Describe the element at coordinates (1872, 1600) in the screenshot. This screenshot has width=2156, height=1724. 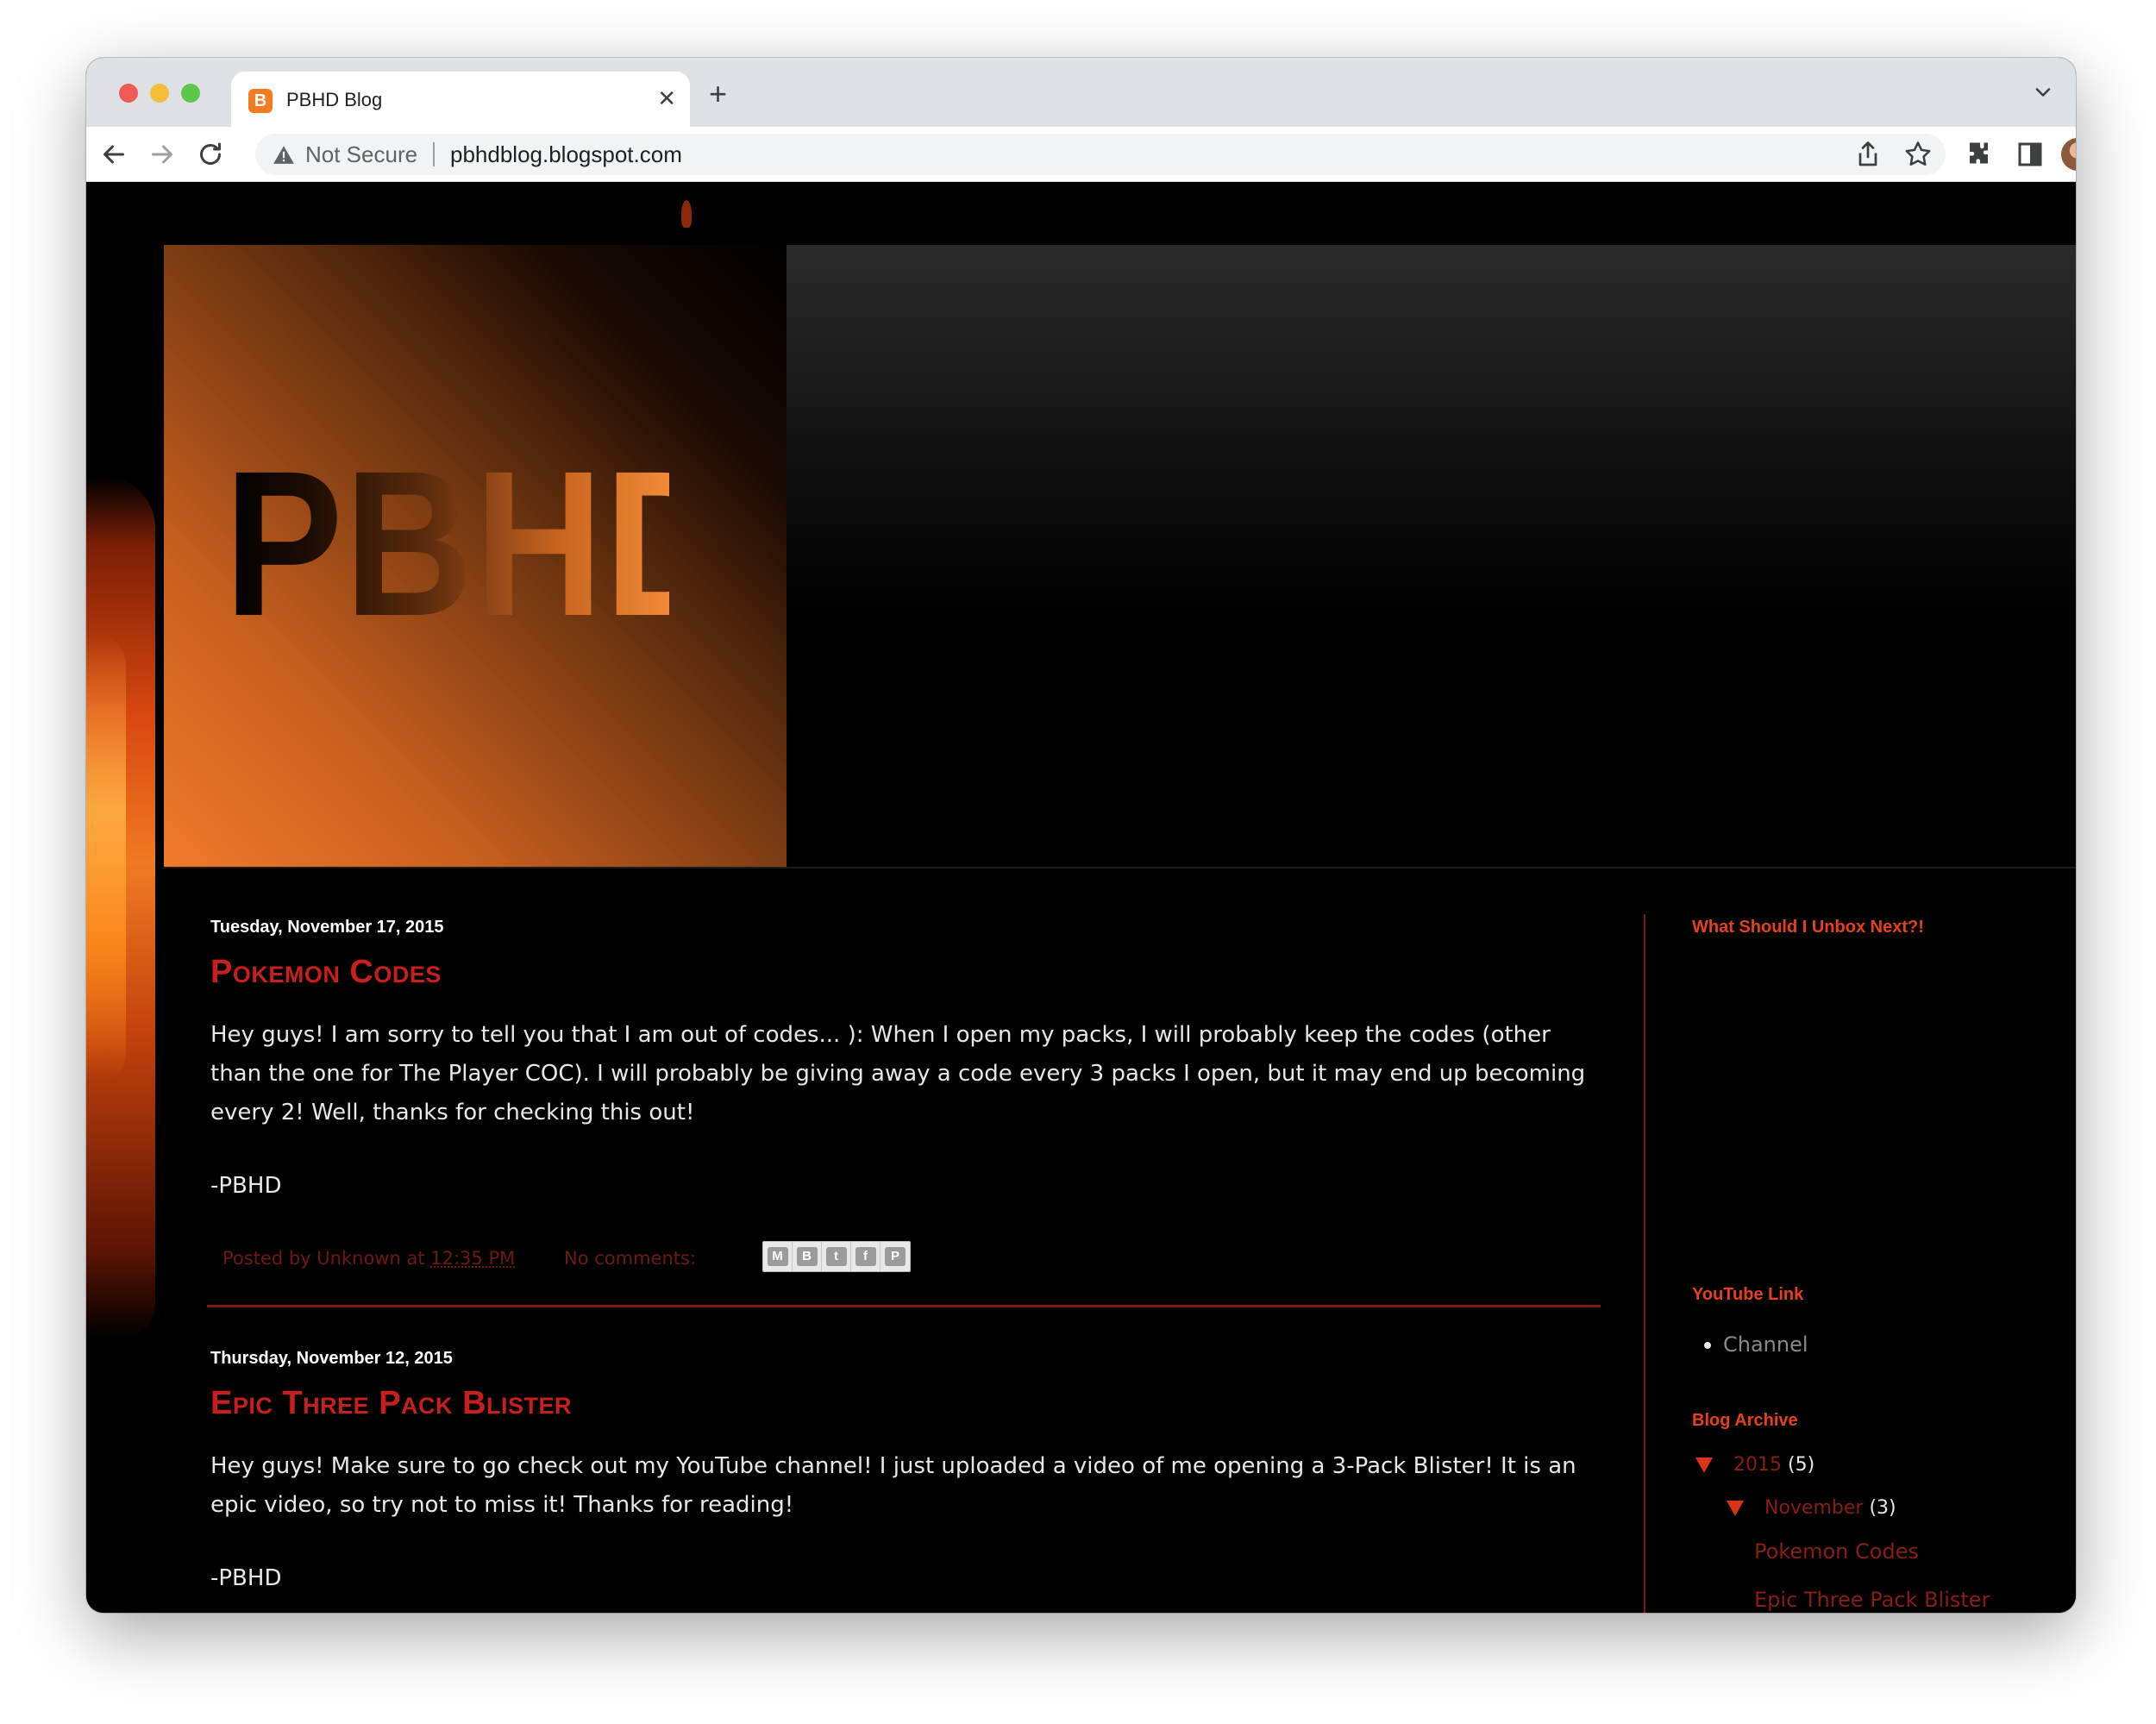
I see `archive-post-link: Epic Three Pack Blister` at that location.